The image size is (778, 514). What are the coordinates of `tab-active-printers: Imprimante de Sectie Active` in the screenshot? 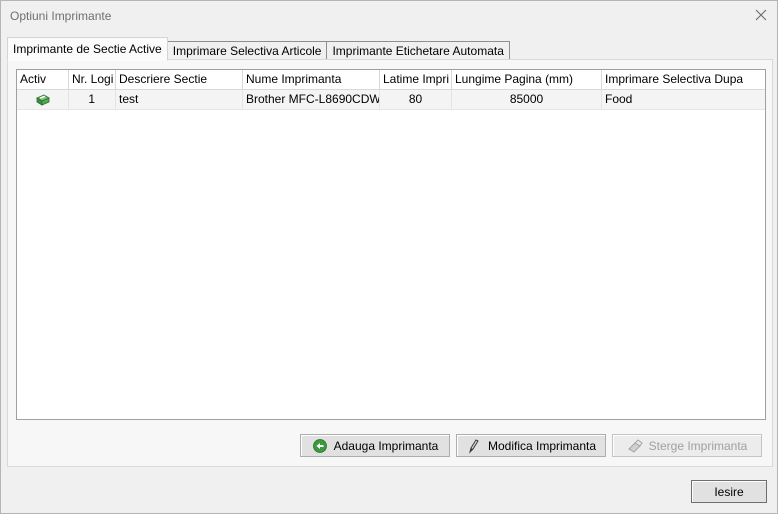 It's located at (87, 49).